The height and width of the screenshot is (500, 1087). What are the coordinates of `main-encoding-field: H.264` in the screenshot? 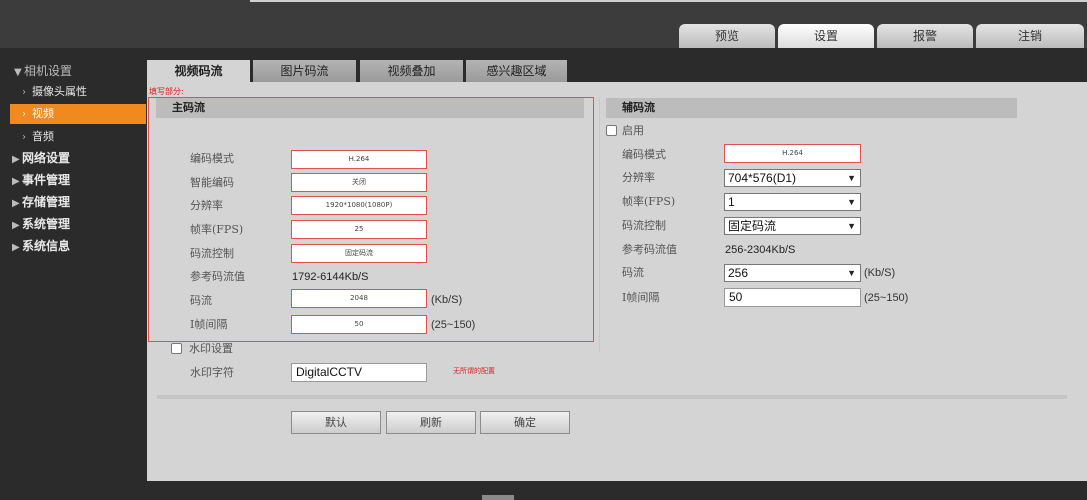 It's located at (359, 159).